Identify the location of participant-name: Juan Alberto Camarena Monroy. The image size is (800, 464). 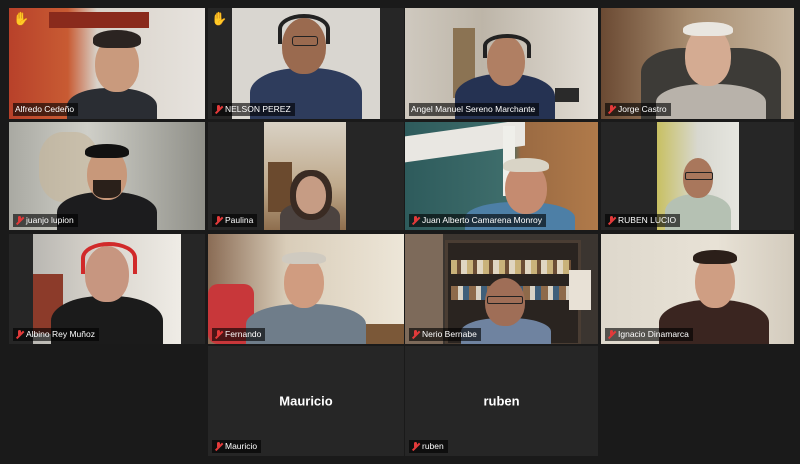
(482, 220).